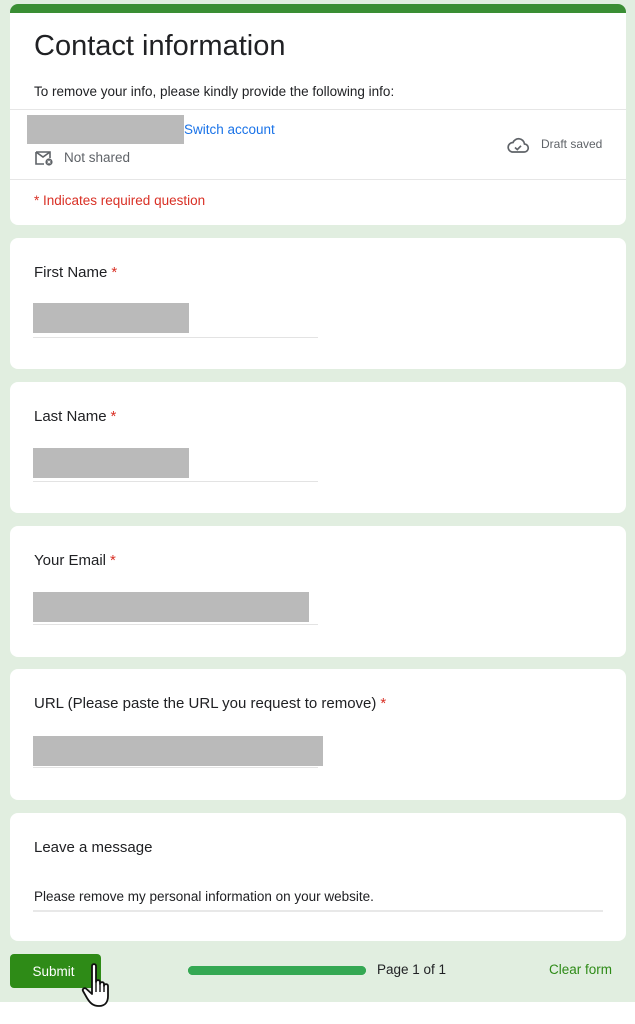  I want to click on draft-saved-status: Draft saved, so click(572, 144).